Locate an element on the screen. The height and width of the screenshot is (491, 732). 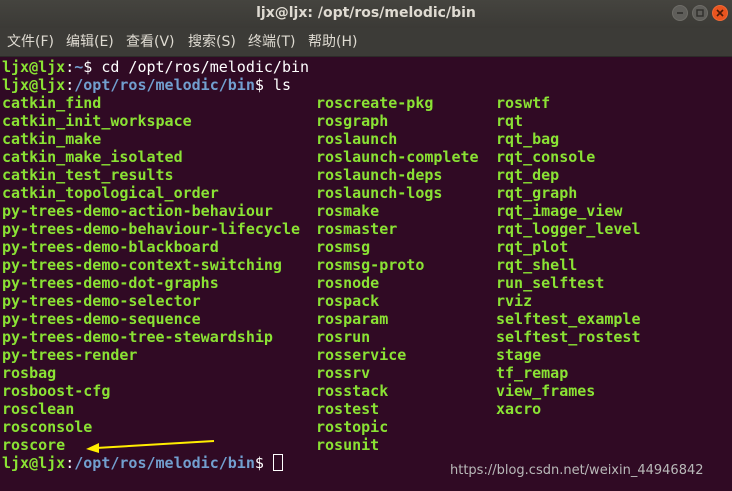
annotation-arrow-icon is located at coordinates (150, 446).